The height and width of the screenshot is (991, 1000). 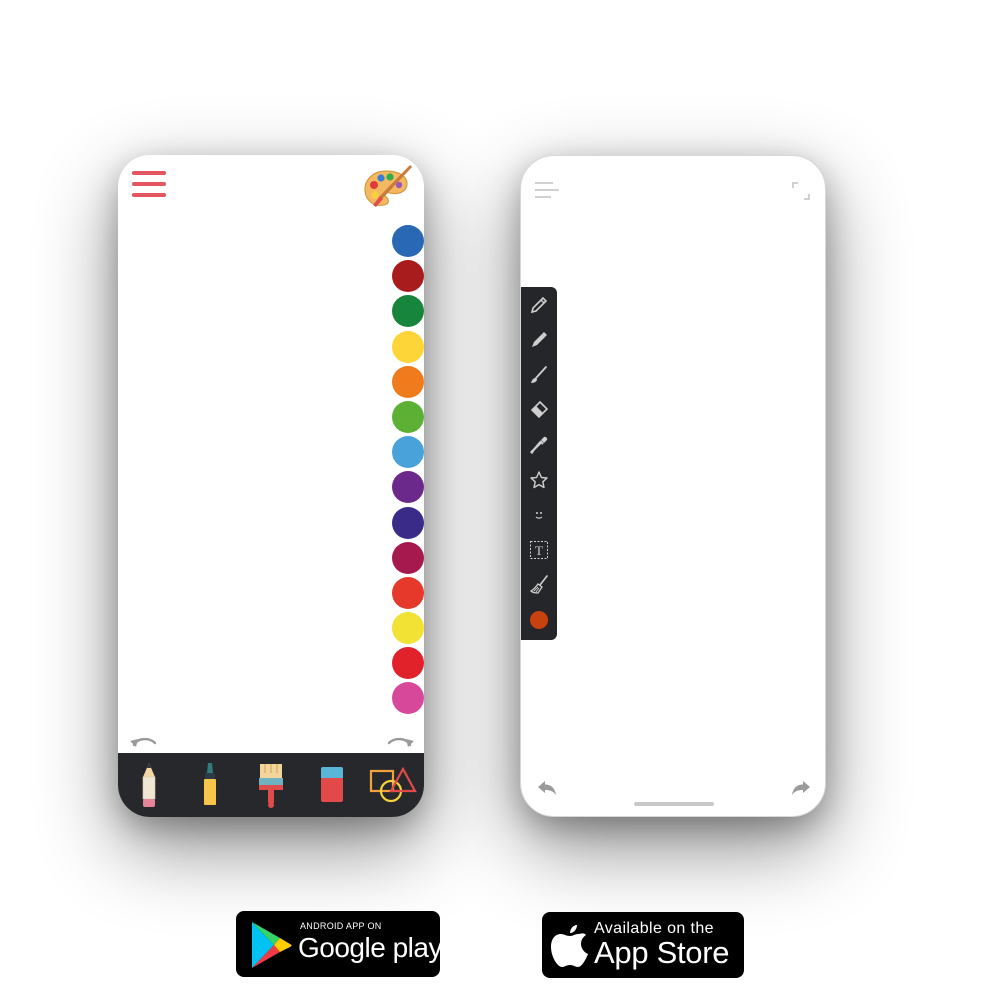 I want to click on brush-tool, so click(x=271, y=785).